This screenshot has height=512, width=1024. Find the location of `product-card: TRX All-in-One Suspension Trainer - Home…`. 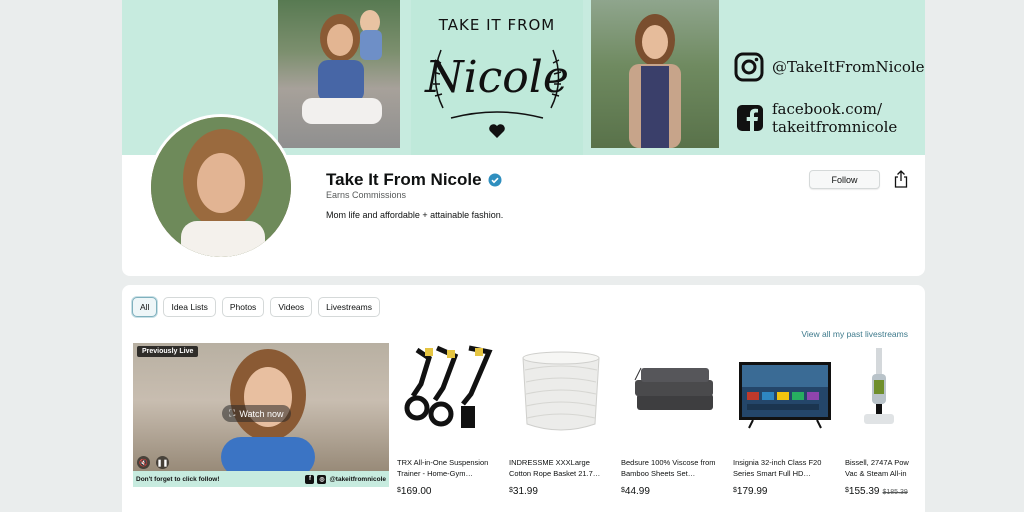

product-card: TRX All-in-One Suspension Trainer - Home… is located at coordinates (449, 420).